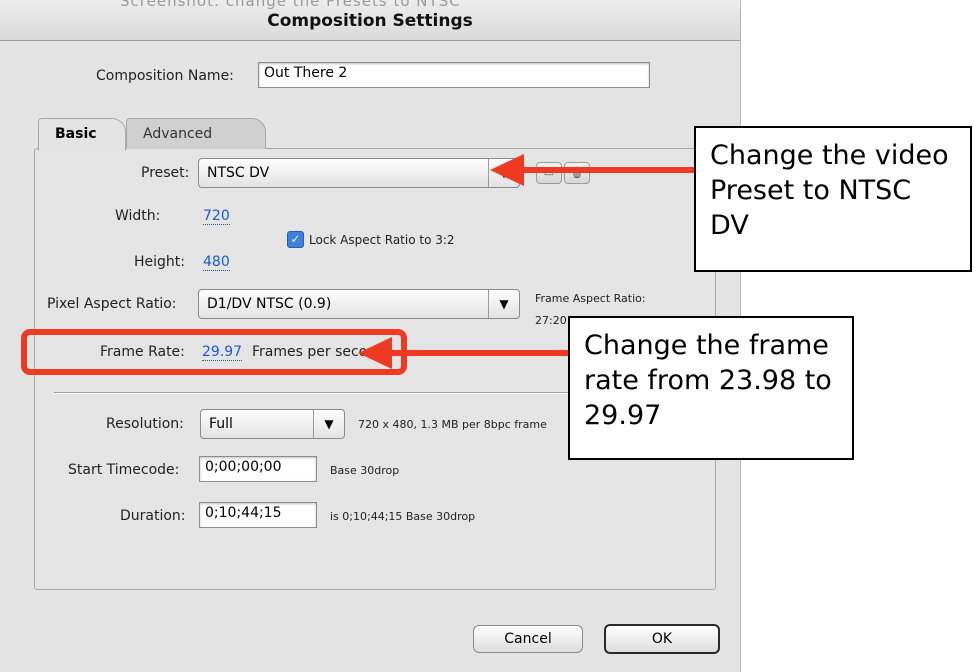 The width and height of the screenshot is (974, 672). Describe the element at coordinates (216, 216) in the screenshot. I see `width-value: 720` at that location.